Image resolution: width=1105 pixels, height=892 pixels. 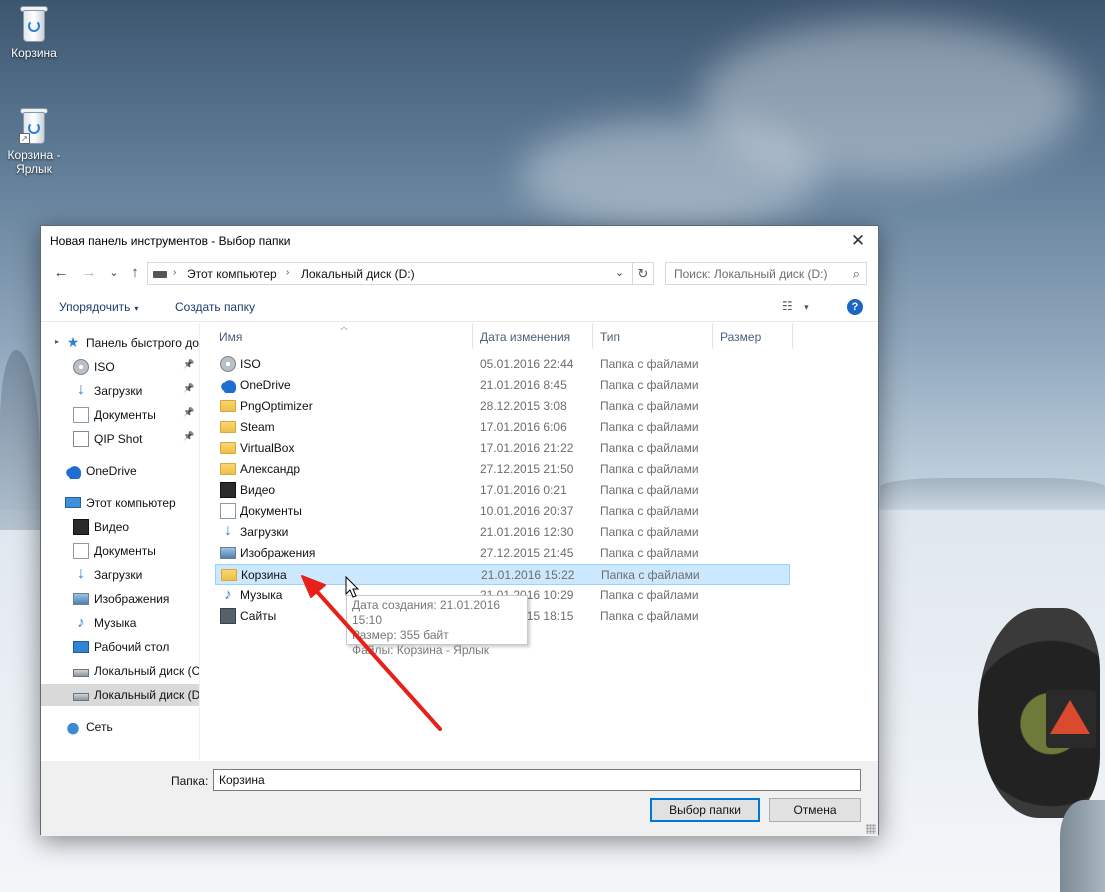 I want to click on nav-item-label: Этот компьютер, so click(x=131, y=503).